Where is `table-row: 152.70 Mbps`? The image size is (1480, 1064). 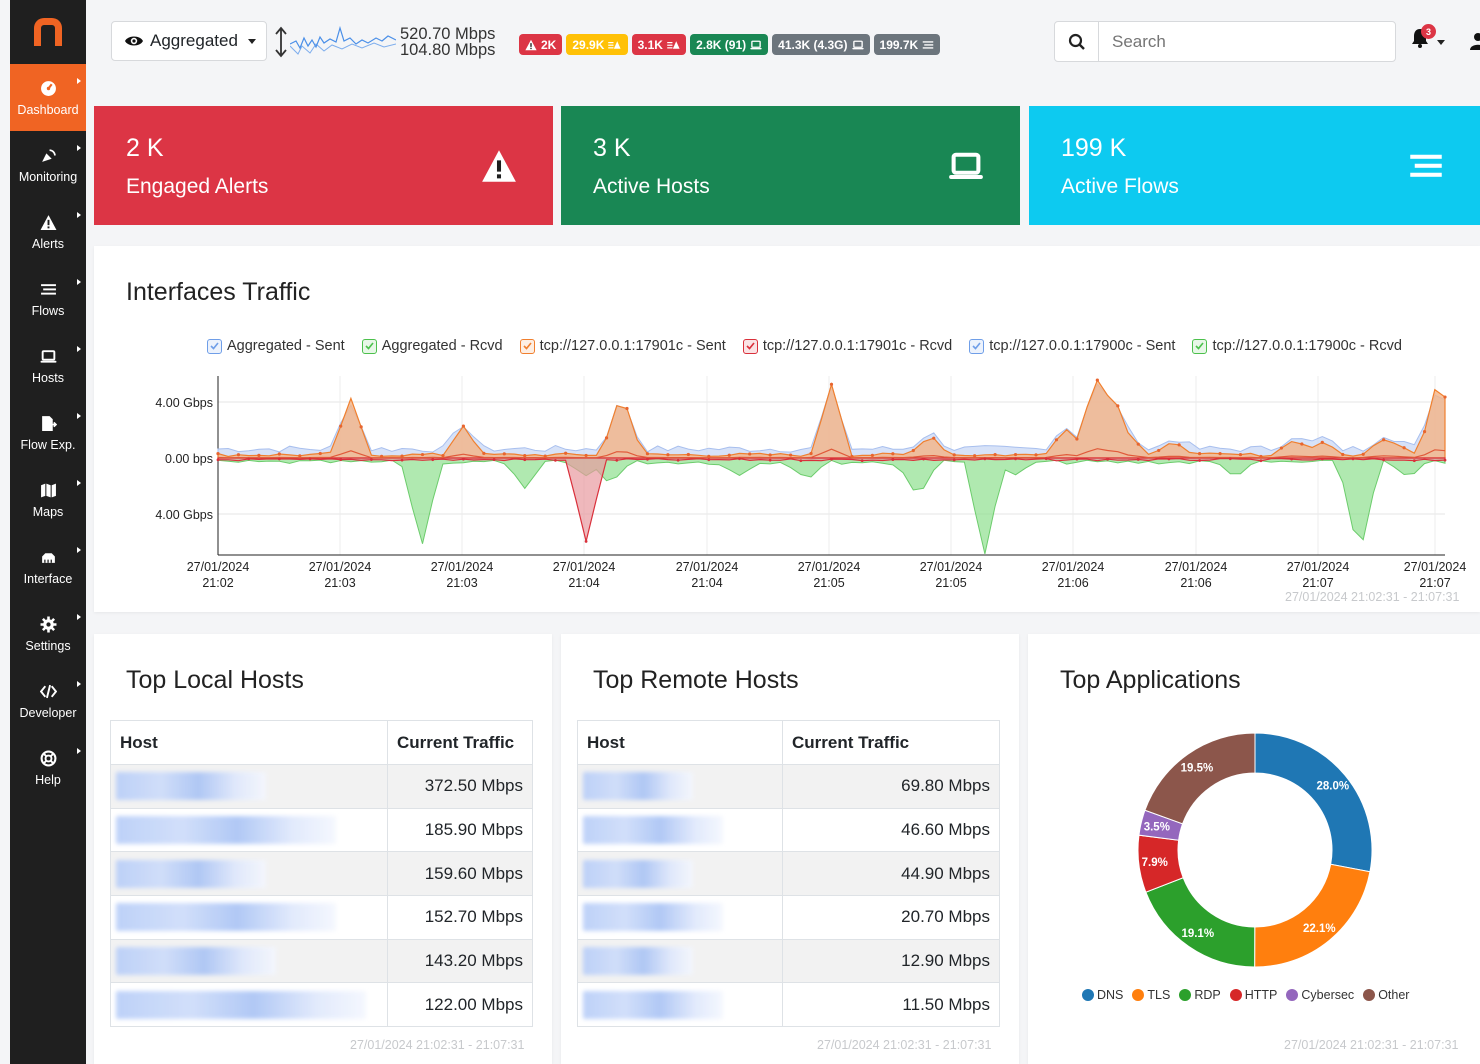
table-row: 152.70 Mbps is located at coordinates (321, 917).